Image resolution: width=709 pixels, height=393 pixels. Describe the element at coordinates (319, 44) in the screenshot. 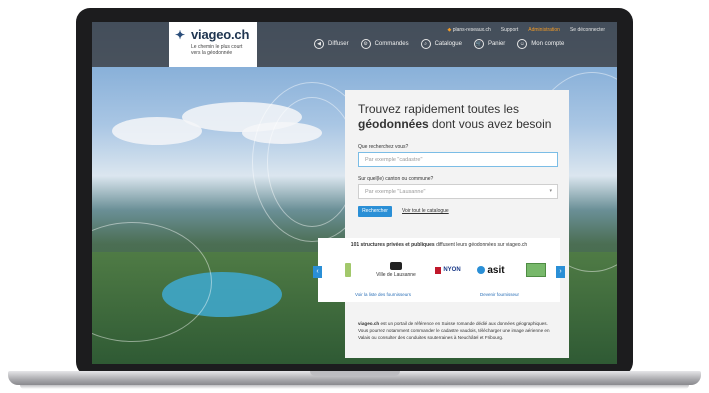

I see `arrow-left-circle-icon: ◀` at that location.